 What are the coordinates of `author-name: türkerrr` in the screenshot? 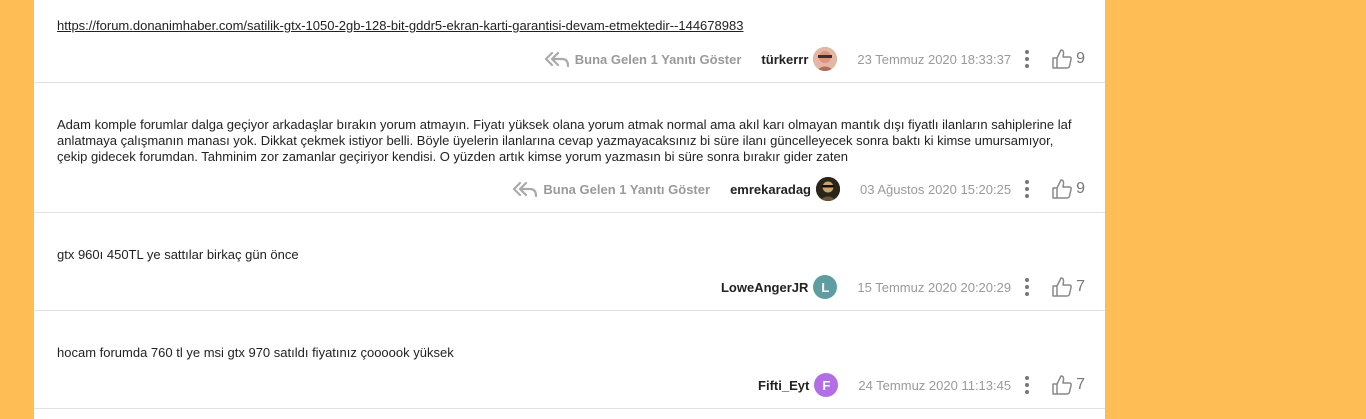 It's located at (784, 59).